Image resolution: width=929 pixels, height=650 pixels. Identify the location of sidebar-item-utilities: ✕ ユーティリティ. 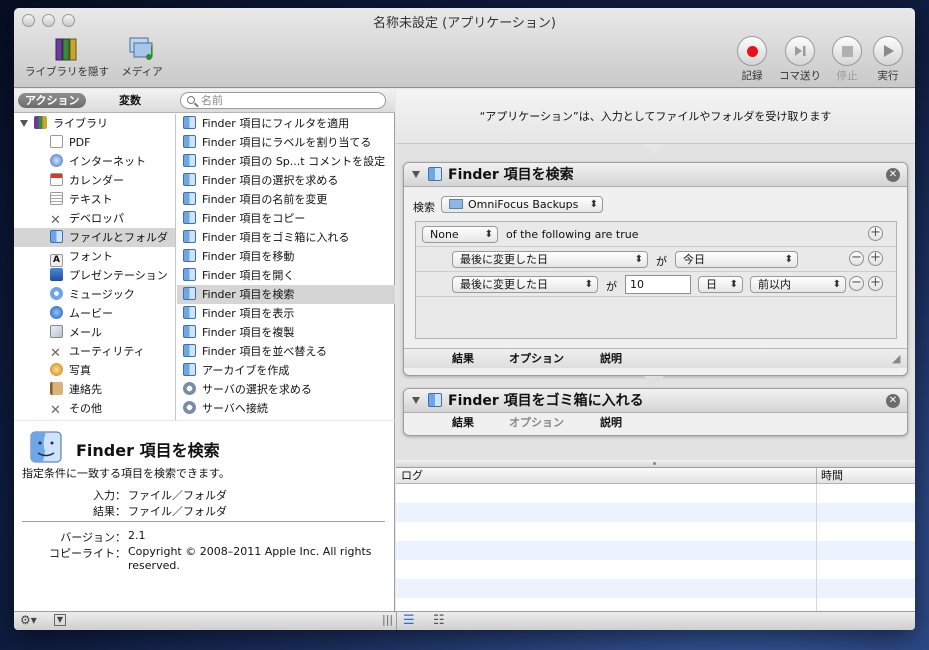
(94, 351).